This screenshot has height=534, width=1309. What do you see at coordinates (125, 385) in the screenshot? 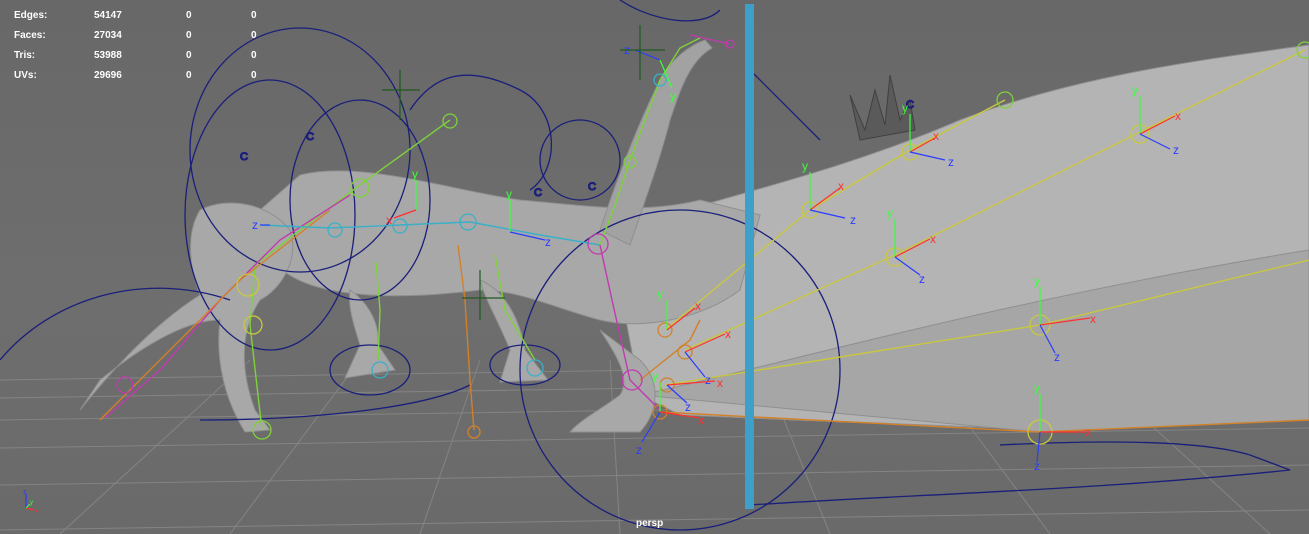
I see `joint-snout` at bounding box center [125, 385].